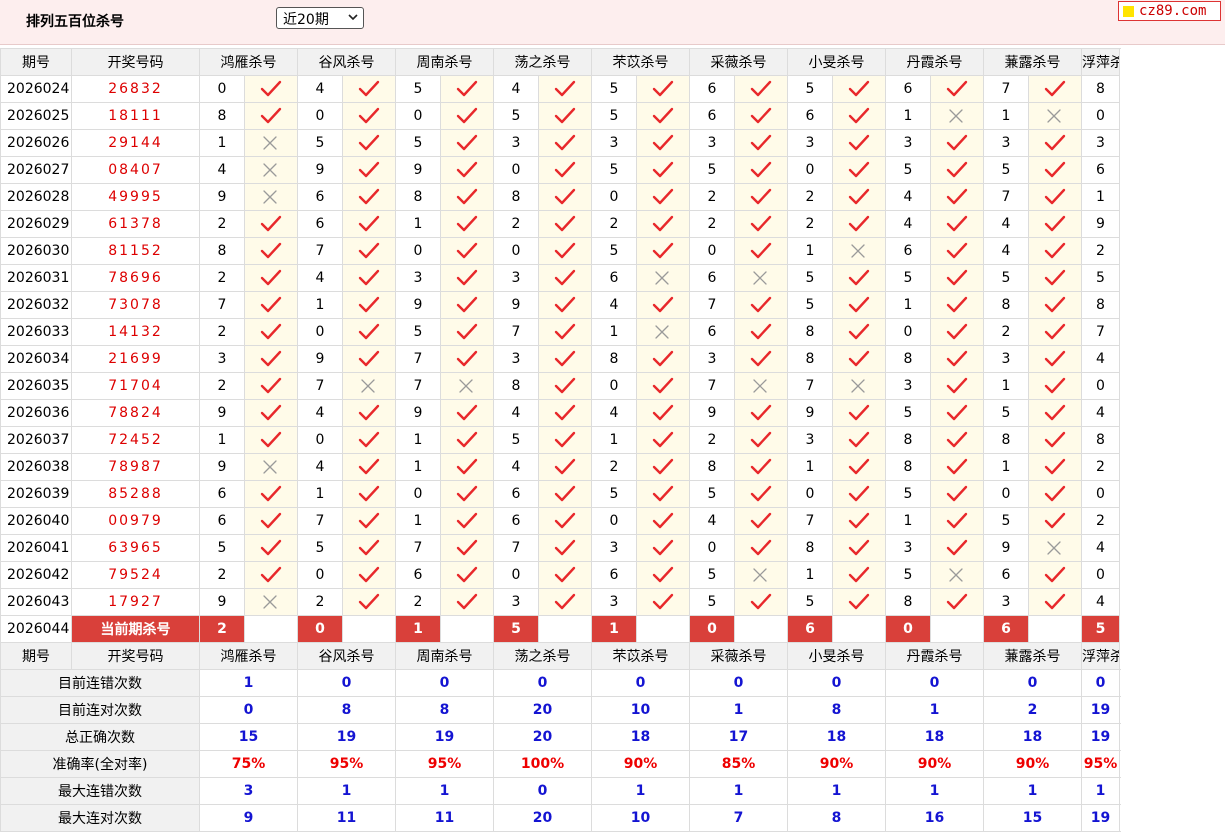  I want to click on stat-label: 总正确次数, so click(100, 737).